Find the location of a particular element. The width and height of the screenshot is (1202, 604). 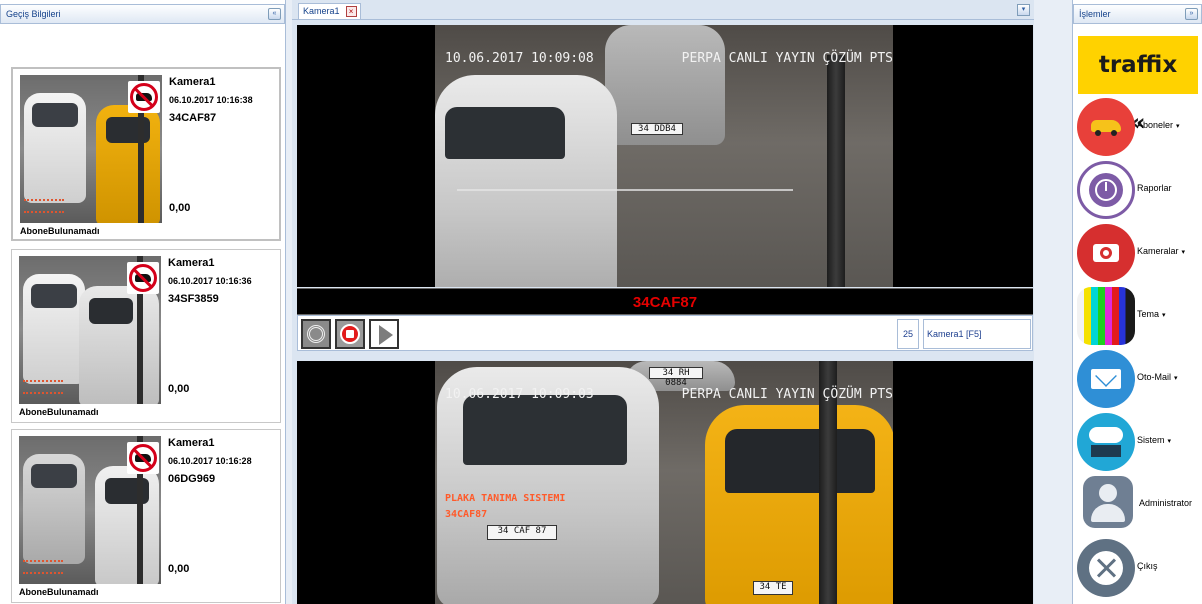

camera-label-display: Kamera1 [F5] is located at coordinates (977, 334).